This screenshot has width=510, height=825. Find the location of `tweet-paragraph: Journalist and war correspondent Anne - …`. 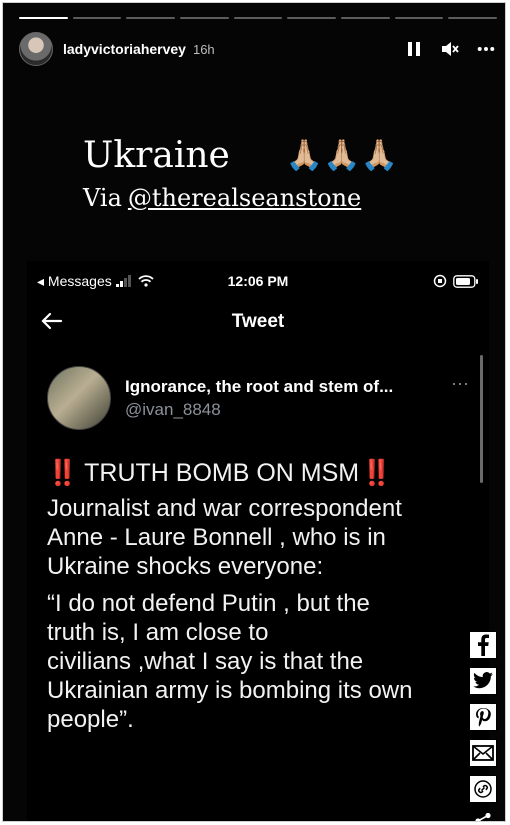

tweet-paragraph: Journalist and war correspondent Anne - … is located at coordinates (224, 537).